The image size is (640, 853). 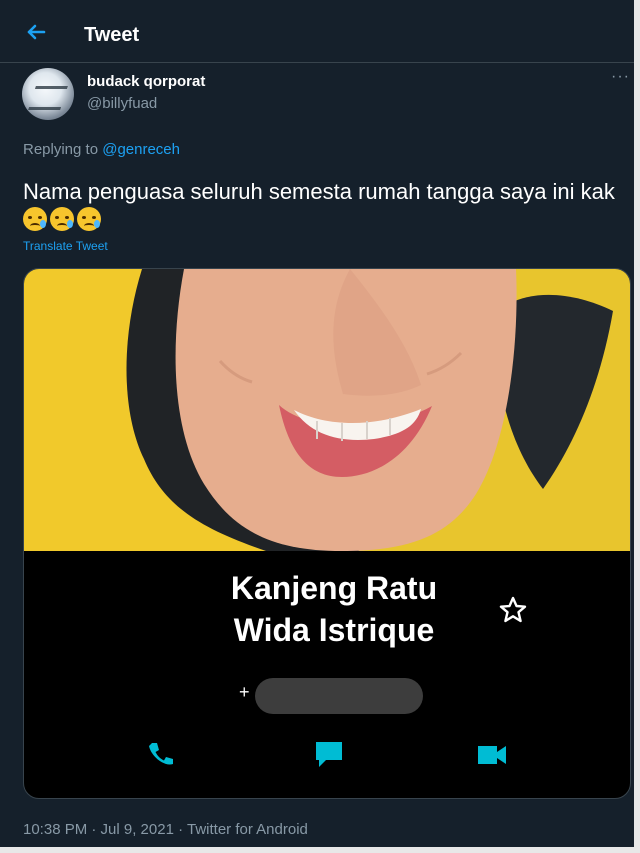 I want to click on author-name: budack qorporat, so click(x=146, y=81).